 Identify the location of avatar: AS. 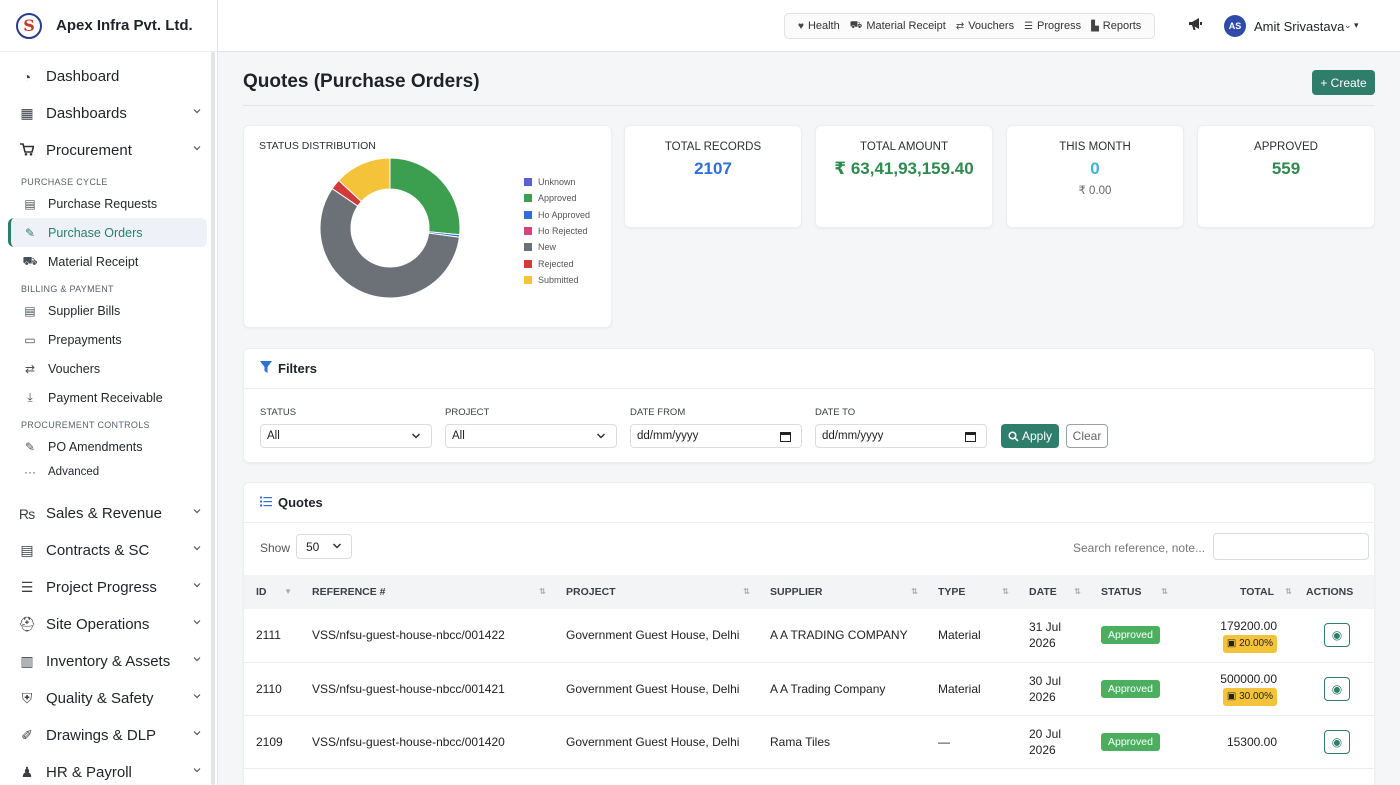
(1235, 26).